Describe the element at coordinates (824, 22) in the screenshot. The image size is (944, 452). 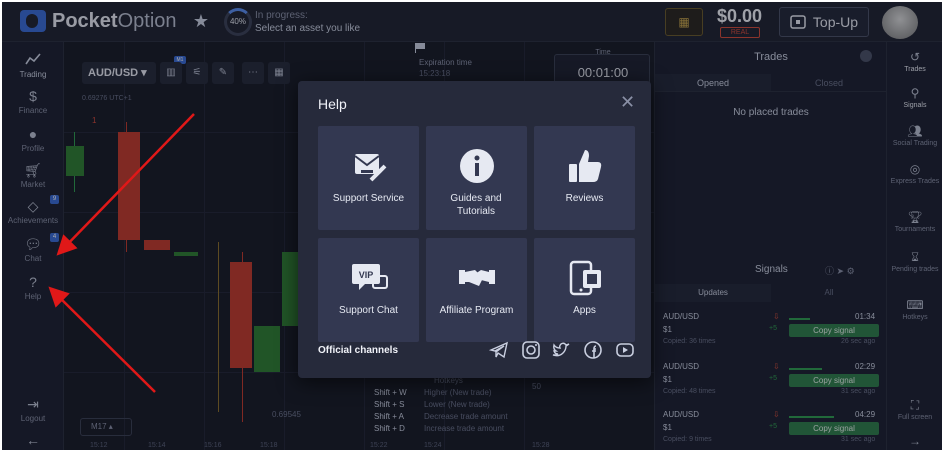
I see `top-up-button: Top-Up` at that location.